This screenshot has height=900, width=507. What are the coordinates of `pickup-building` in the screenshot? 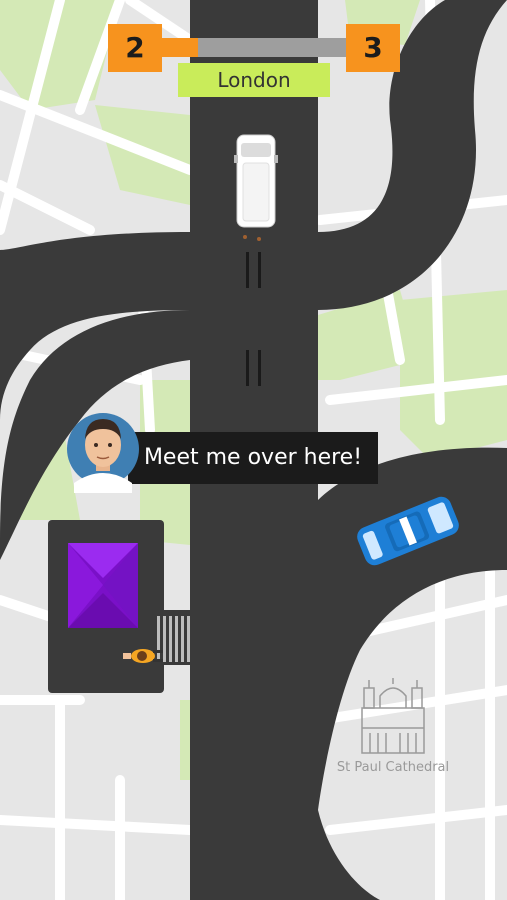 It's located at (103, 585).